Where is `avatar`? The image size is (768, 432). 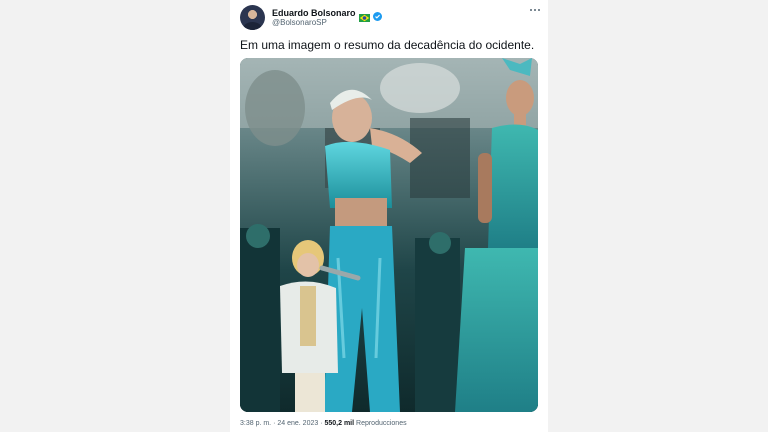
avatar is located at coordinates (252, 17).